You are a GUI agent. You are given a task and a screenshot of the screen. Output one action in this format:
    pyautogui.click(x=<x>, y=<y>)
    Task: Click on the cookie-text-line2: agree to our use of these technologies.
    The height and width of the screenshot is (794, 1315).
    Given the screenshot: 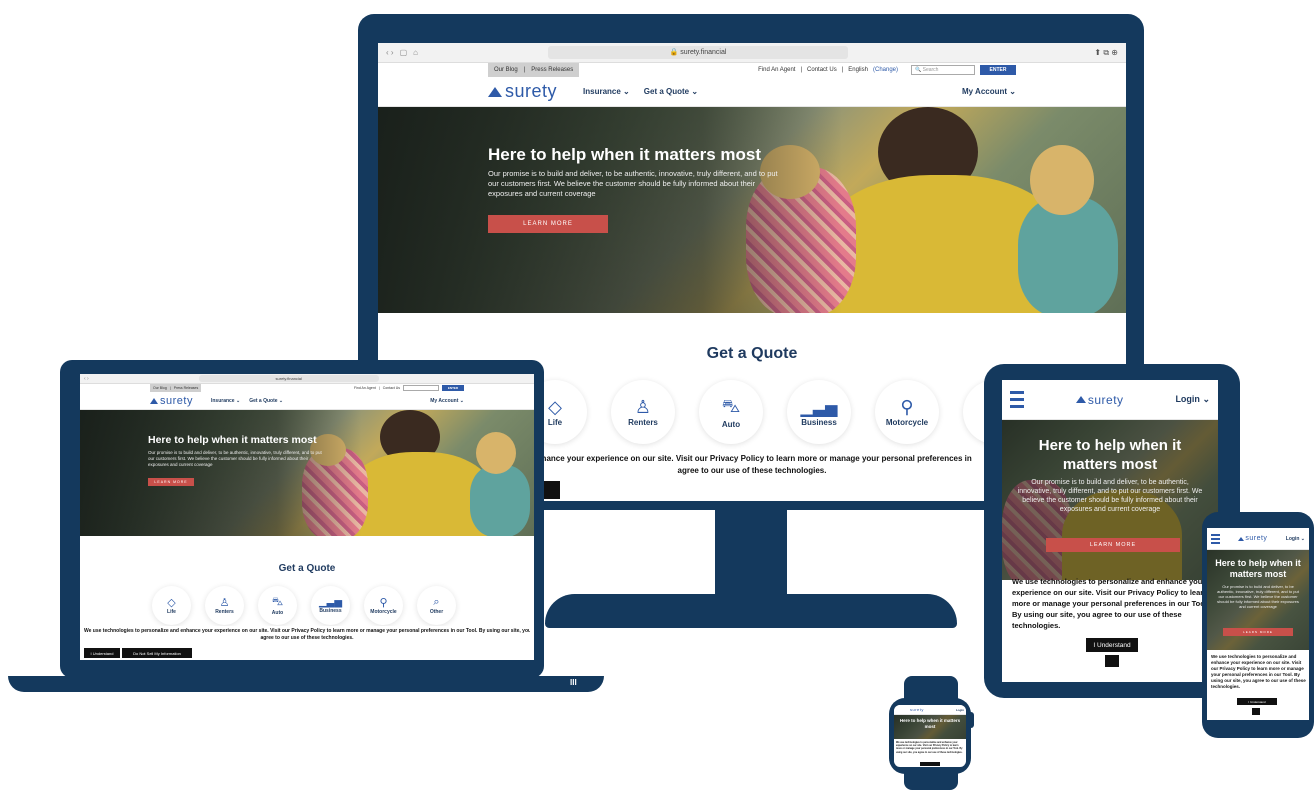 What is the action you would take?
    pyautogui.click(x=307, y=638)
    